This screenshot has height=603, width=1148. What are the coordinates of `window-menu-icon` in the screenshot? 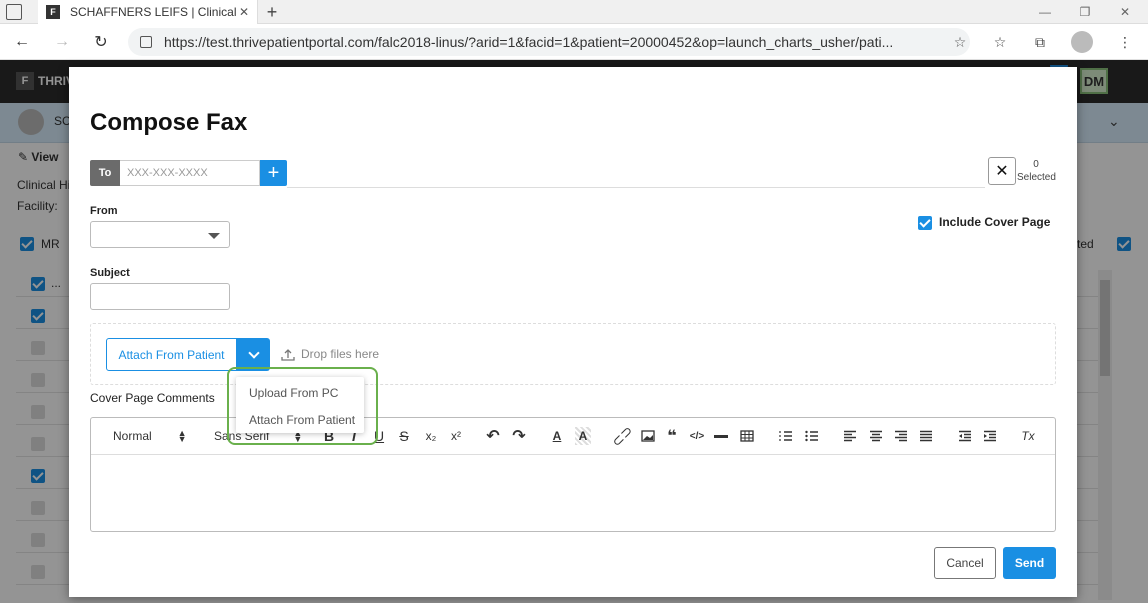 It's located at (14, 12).